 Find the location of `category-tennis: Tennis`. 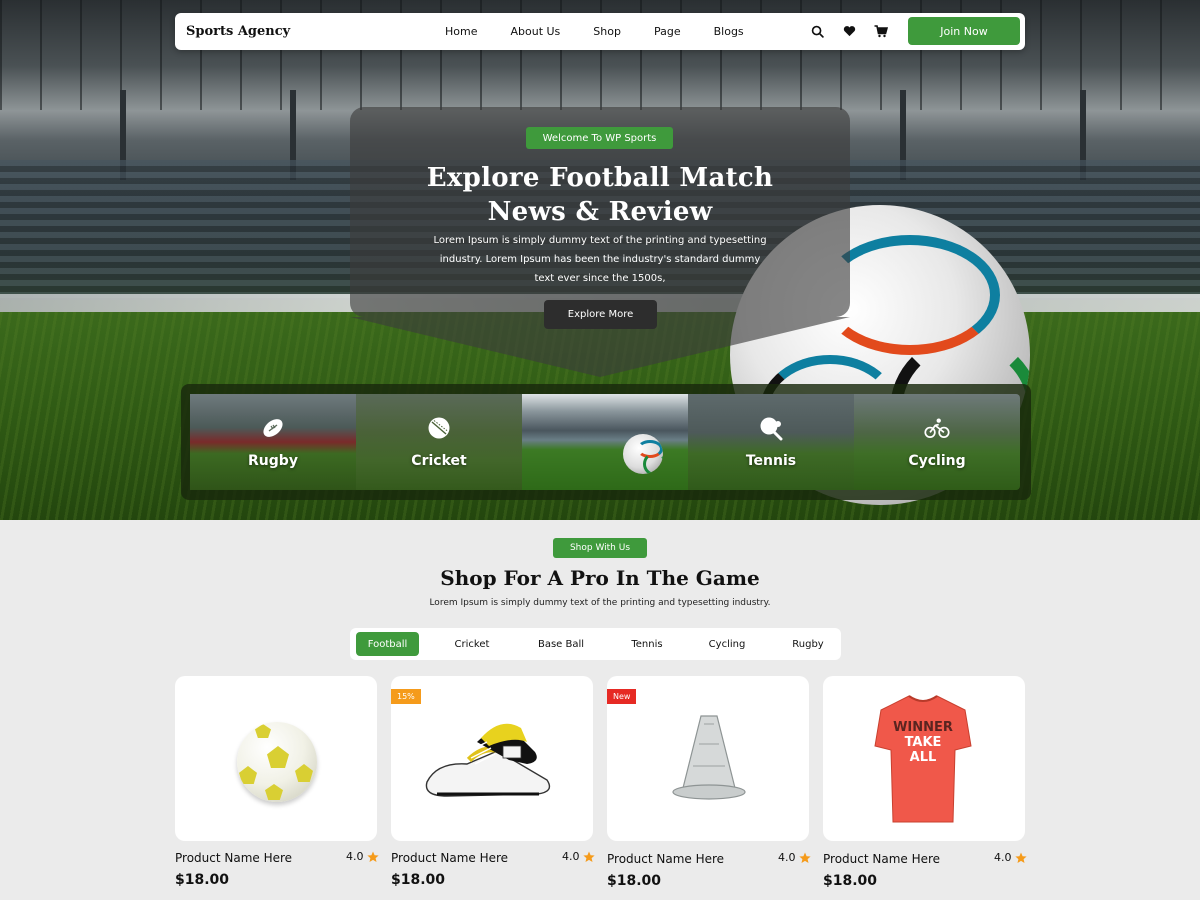

category-tennis: Tennis is located at coordinates (771, 442).